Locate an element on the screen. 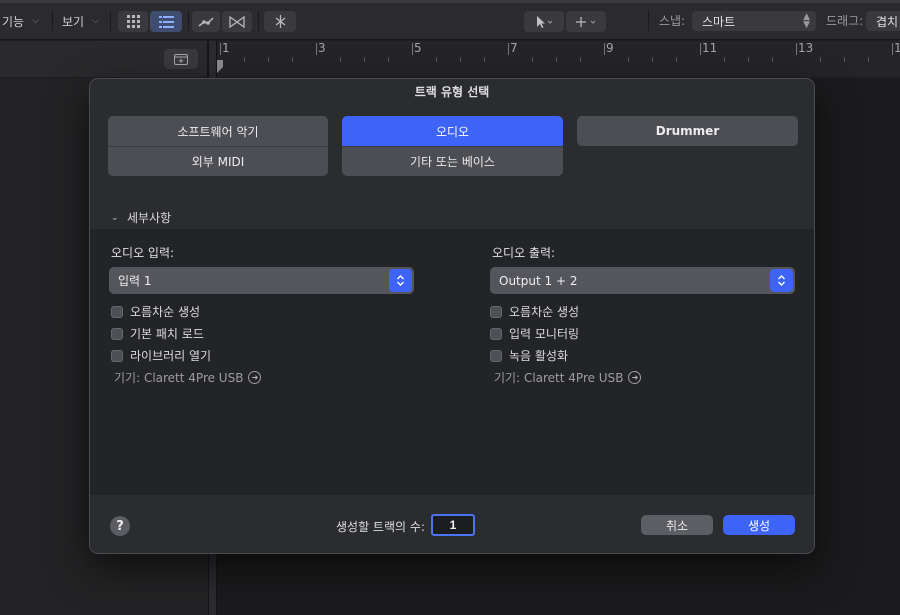  output-device-label: 기기: Clarett 4Pre USB is located at coordinates (559, 378).